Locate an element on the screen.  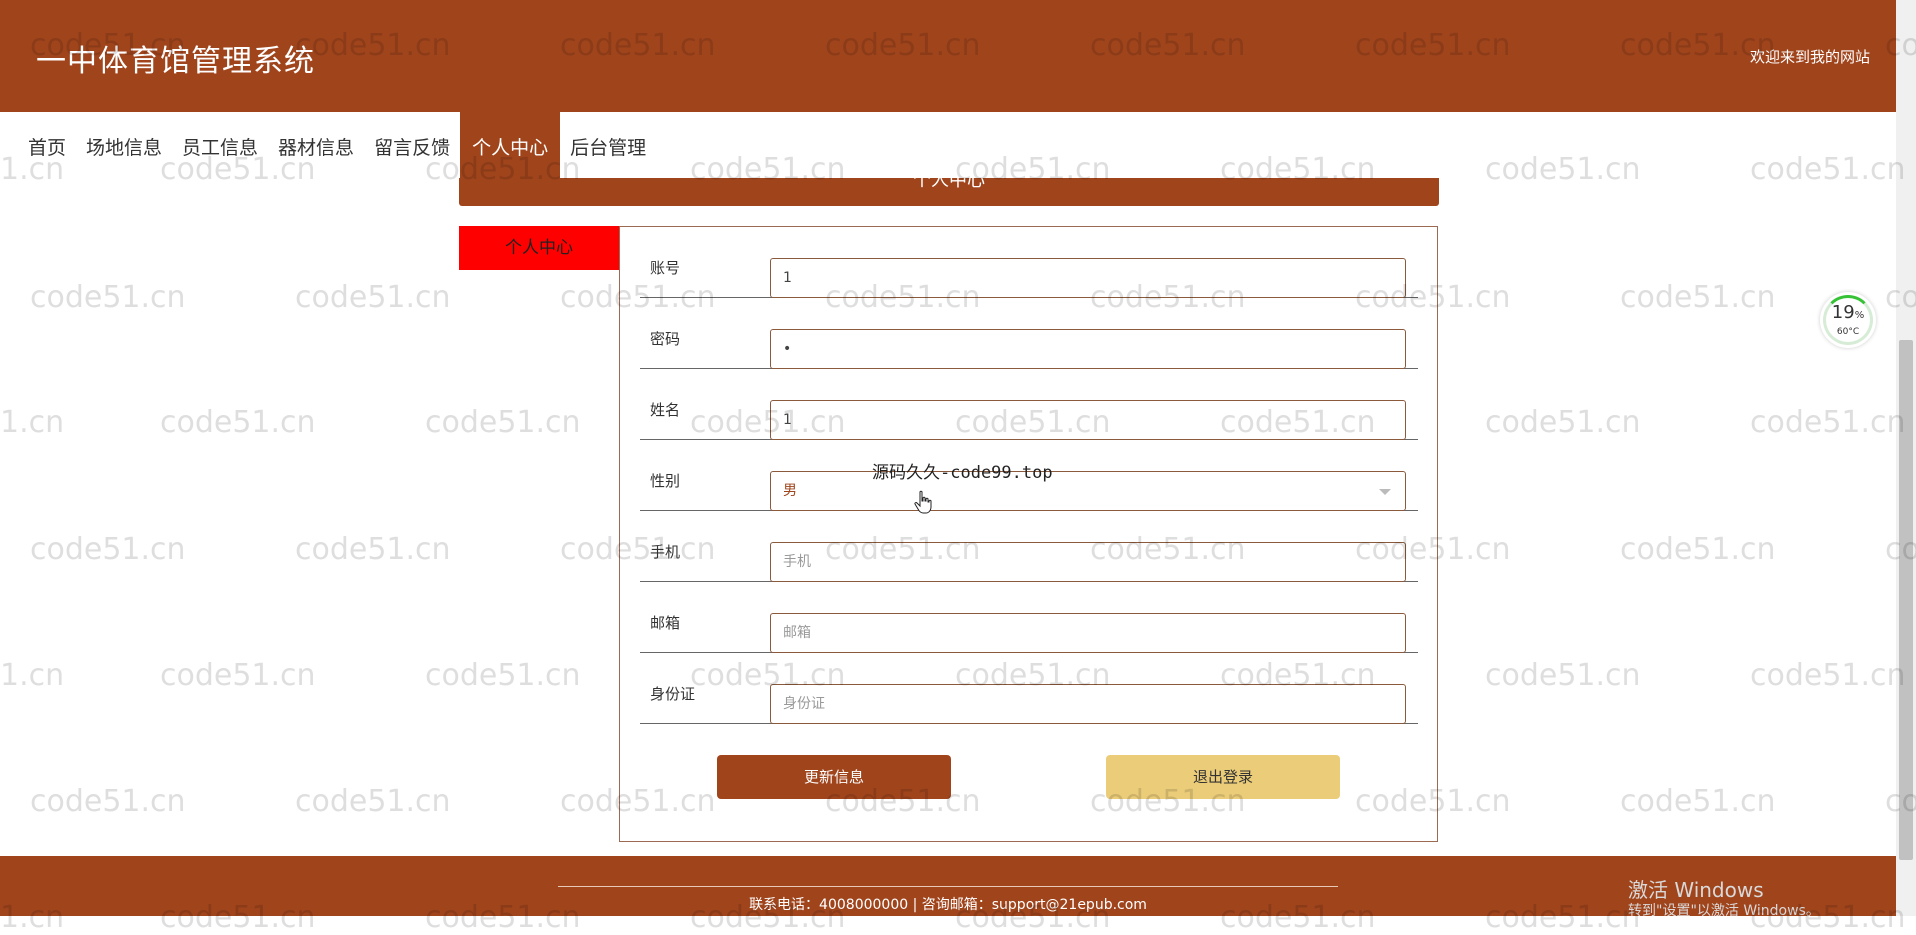
form-row-id-card: 身份证 is located at coordinates (1029, 688).